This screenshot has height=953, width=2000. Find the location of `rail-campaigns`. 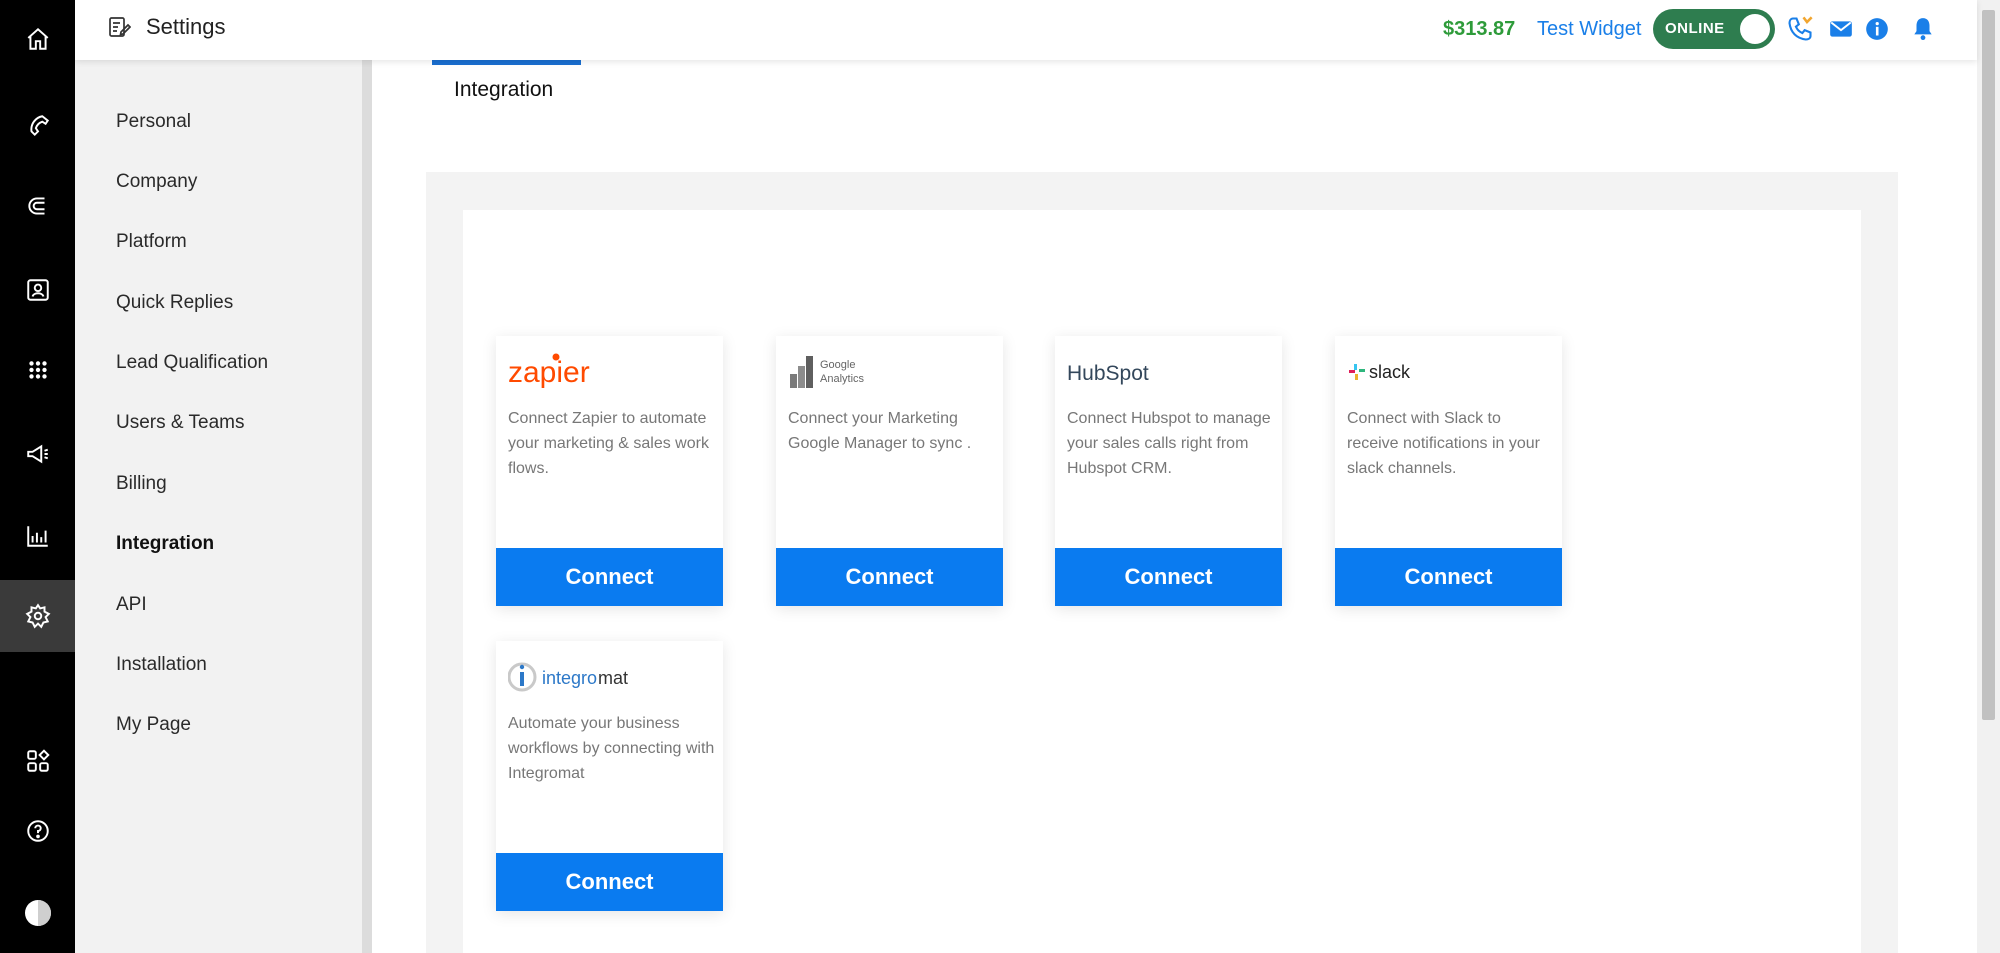

rail-campaigns is located at coordinates (37, 454).